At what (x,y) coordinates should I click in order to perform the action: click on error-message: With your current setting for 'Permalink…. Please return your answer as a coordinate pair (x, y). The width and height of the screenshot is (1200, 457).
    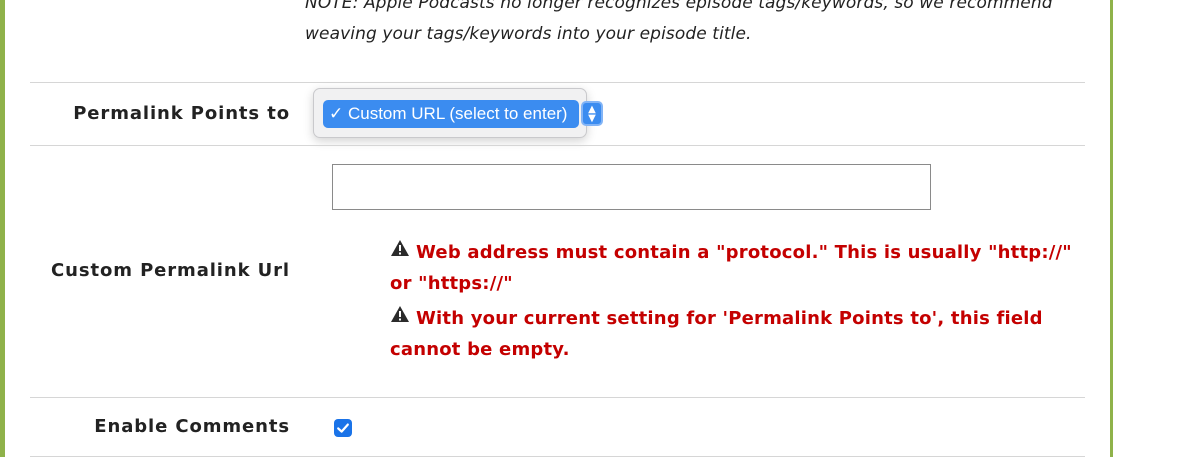
    Looking at the image, I should click on (735, 334).